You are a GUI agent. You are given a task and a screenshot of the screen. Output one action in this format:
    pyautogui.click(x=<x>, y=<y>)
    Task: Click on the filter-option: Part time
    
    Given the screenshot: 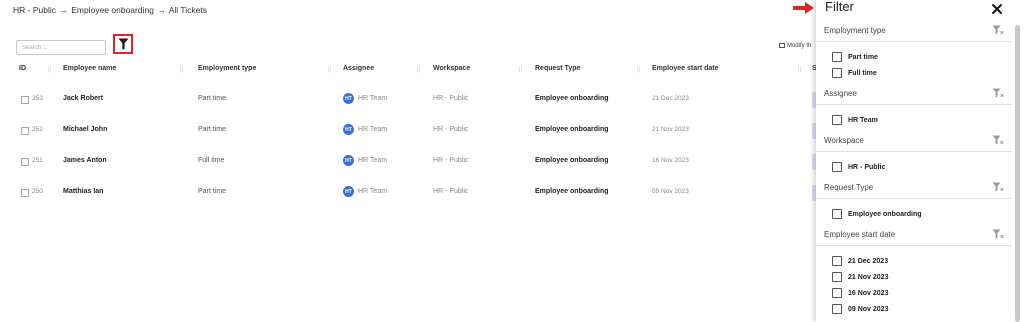 What is the action you would take?
    pyautogui.click(x=855, y=57)
    